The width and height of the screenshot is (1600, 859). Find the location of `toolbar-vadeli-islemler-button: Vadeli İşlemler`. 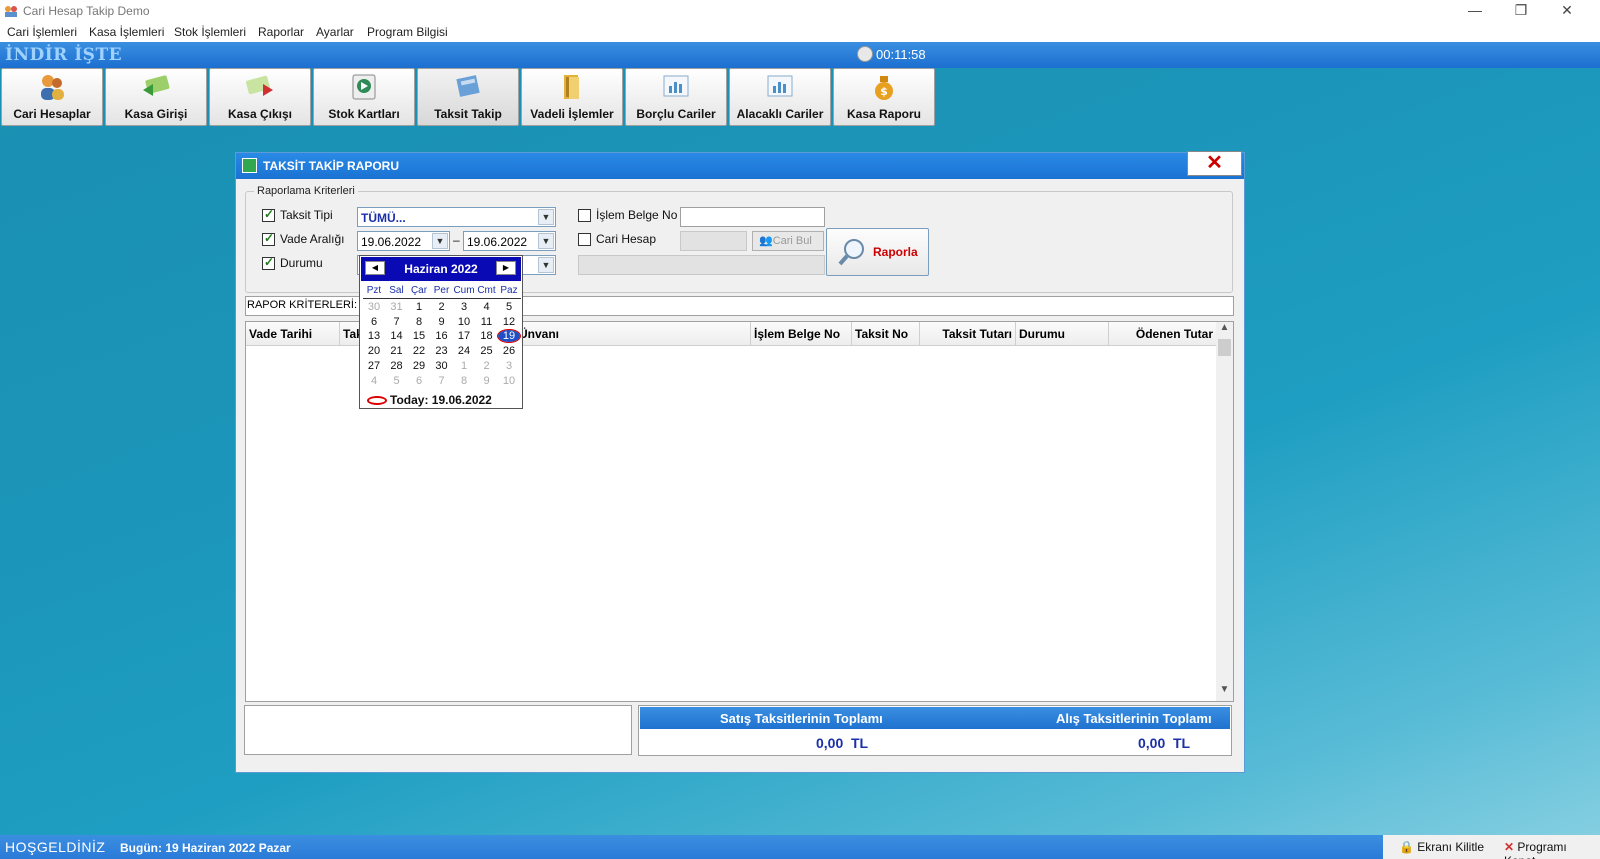

toolbar-vadeli-islemler-button: Vadeli İşlemler is located at coordinates (572, 97).